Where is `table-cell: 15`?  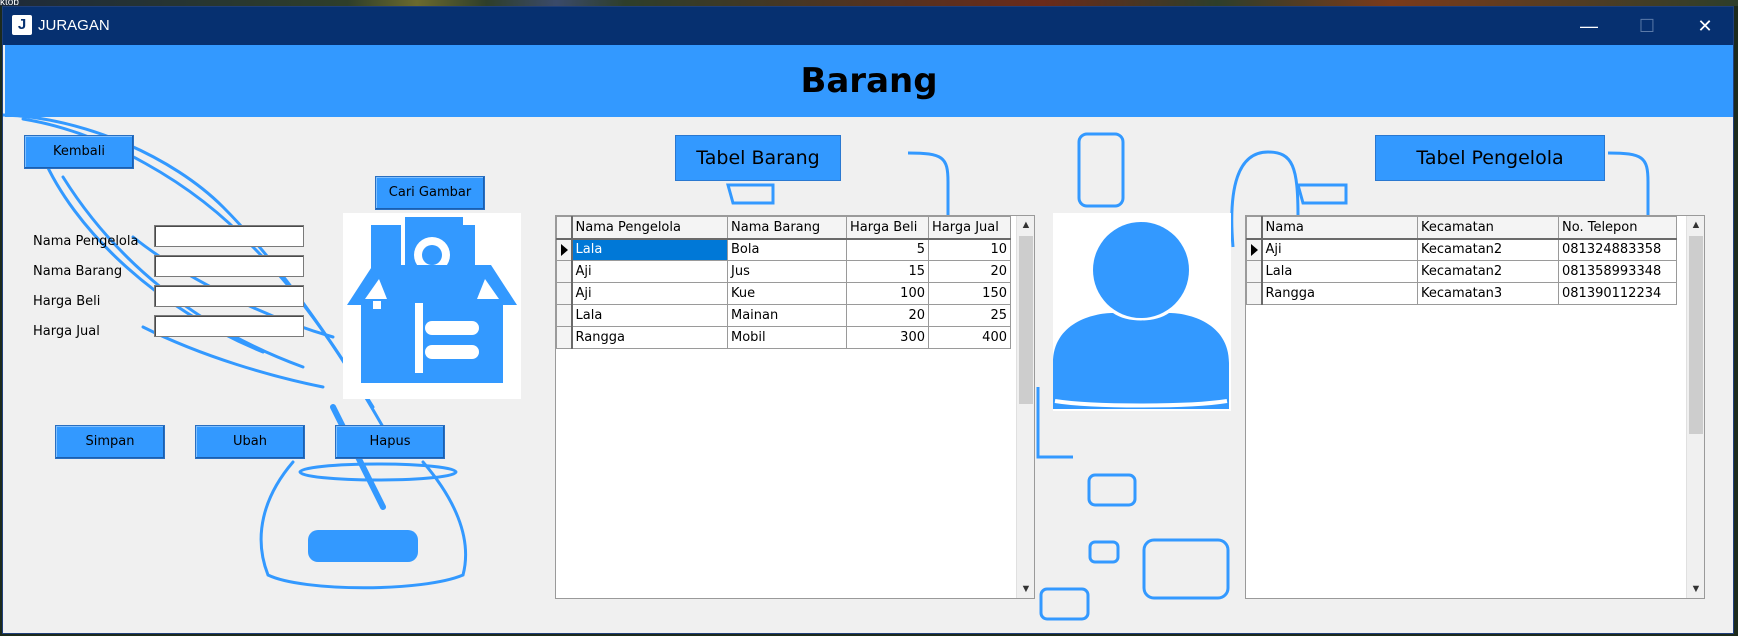 table-cell: 15 is located at coordinates (887, 271).